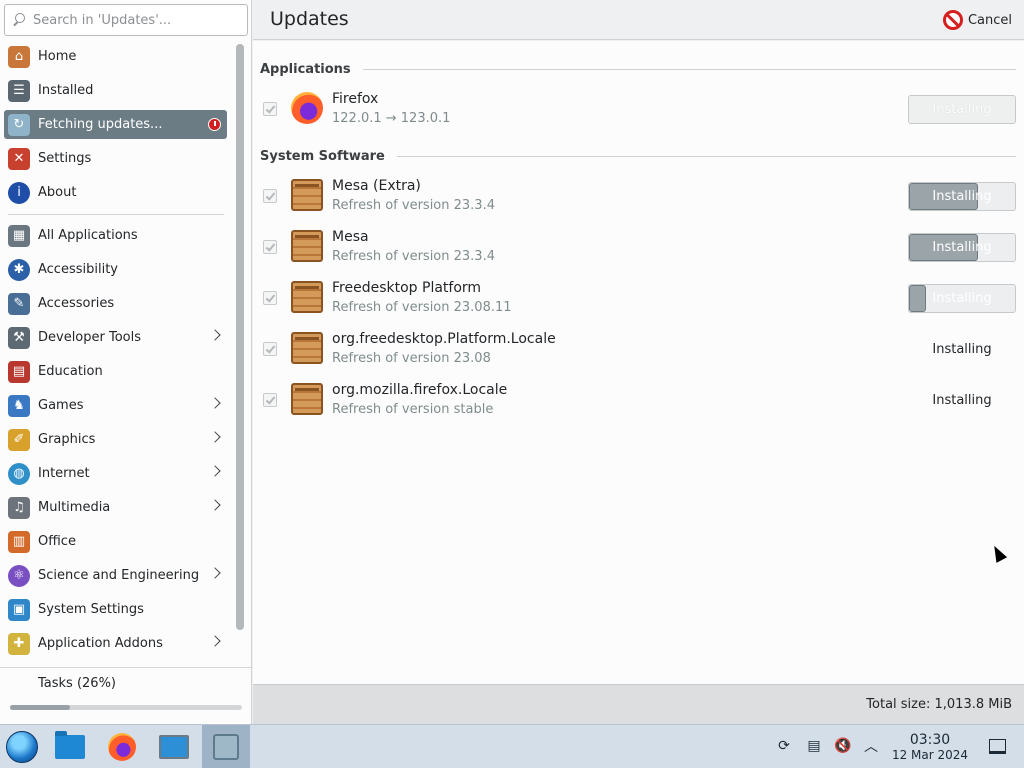 The width and height of the screenshot is (1024, 768). I want to click on tasks-progress-fill, so click(40, 707).